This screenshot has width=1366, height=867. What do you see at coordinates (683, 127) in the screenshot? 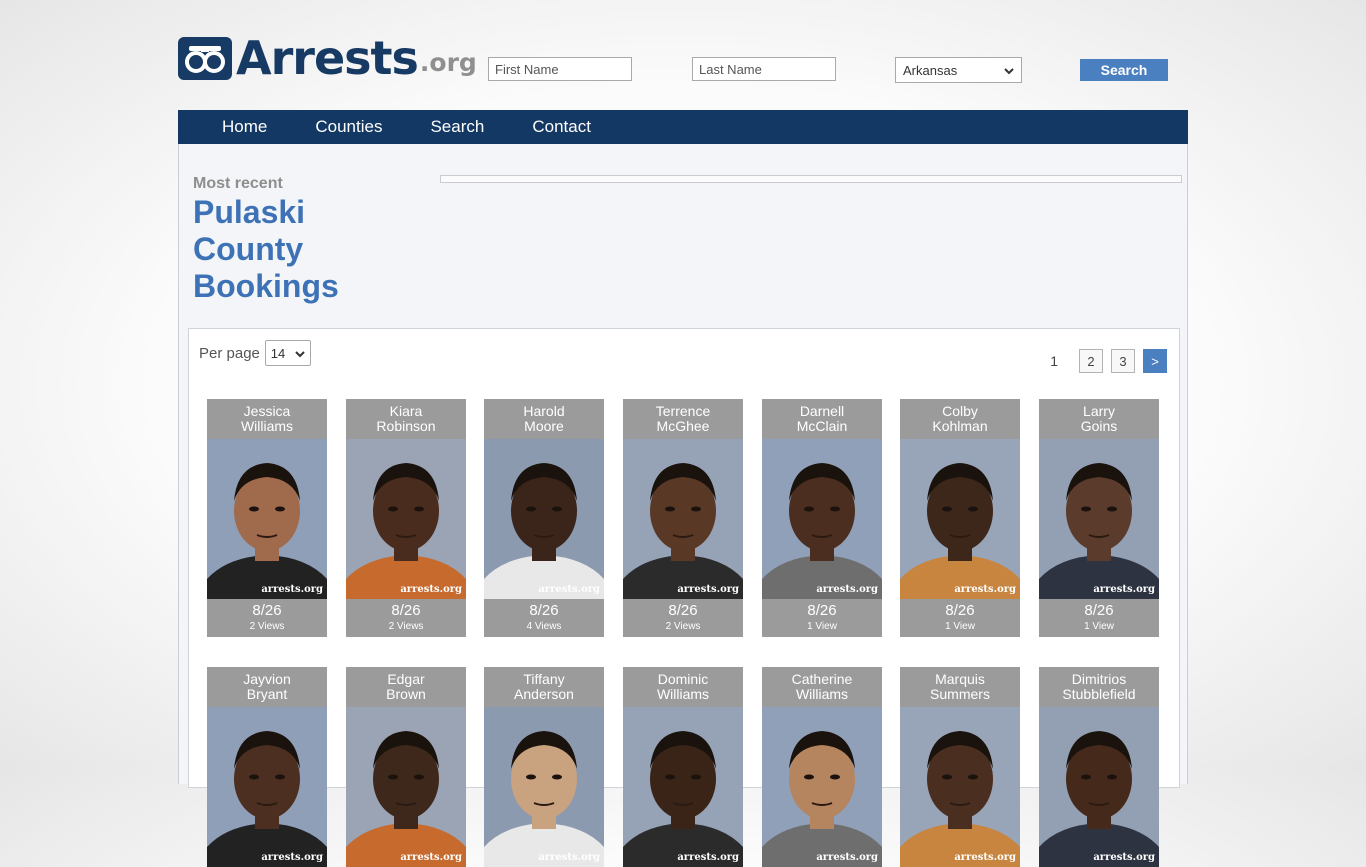
I see `main-nav: Home Counties Search Contact` at bounding box center [683, 127].